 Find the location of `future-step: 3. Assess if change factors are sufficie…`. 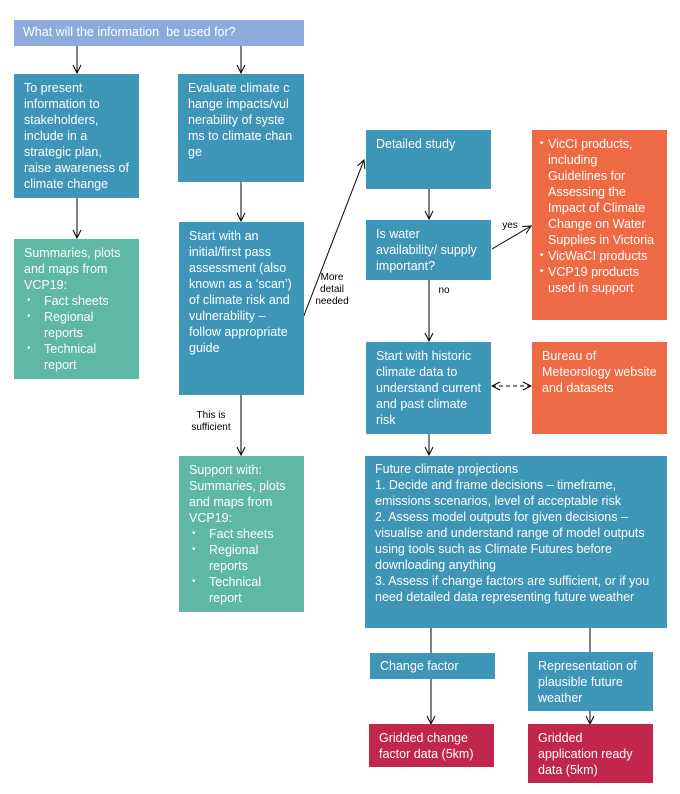

future-step: 3. Assess if change factors are sufficie… is located at coordinates (512, 589).